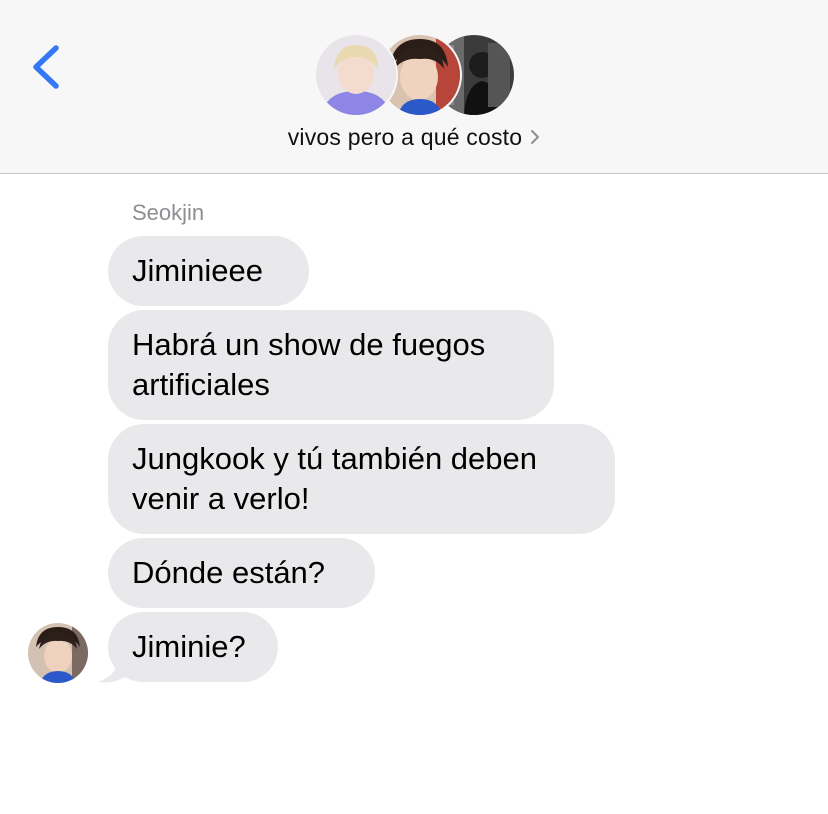 This screenshot has height=814, width=828. Describe the element at coordinates (356, 75) in the screenshot. I see `participant-avatar-jimin` at that location.